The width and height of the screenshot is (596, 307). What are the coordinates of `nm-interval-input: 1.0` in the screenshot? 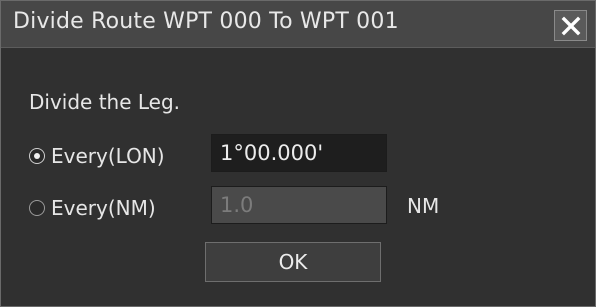 It's located at (299, 205).